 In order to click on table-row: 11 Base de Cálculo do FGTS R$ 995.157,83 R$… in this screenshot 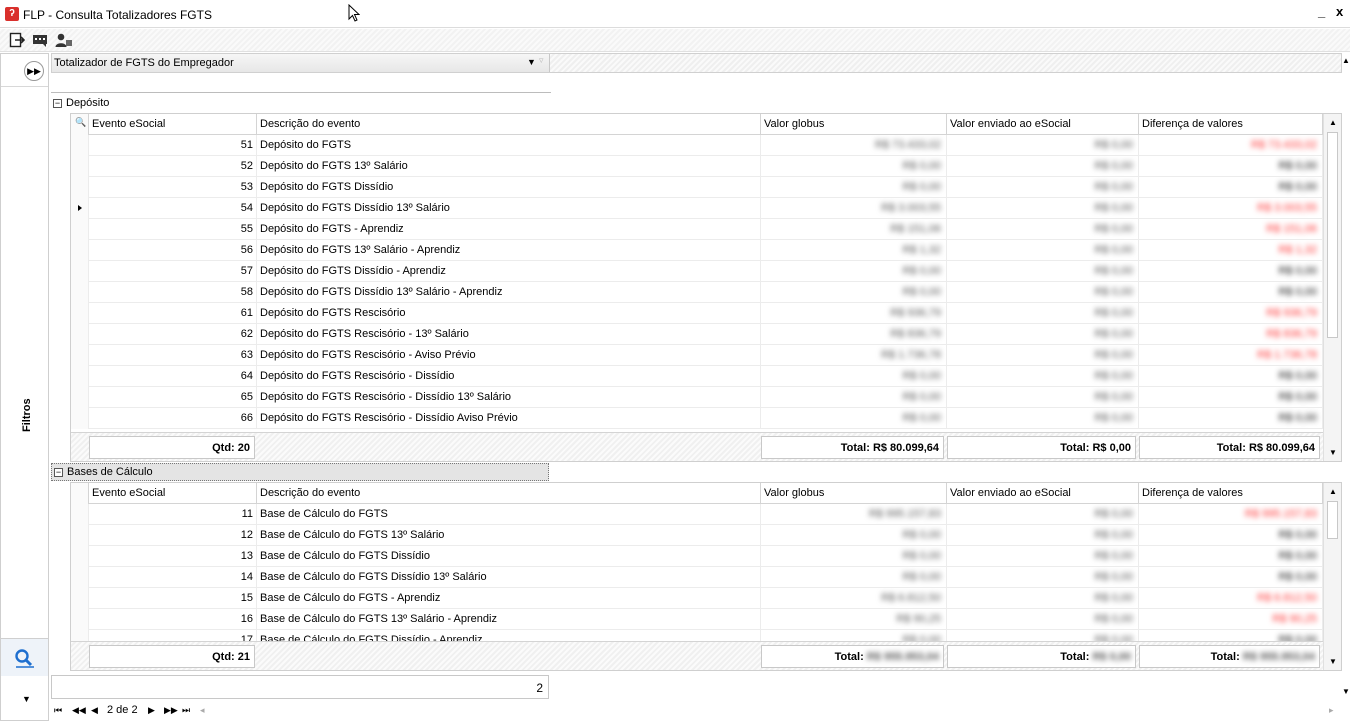, I will do `click(697, 514)`.